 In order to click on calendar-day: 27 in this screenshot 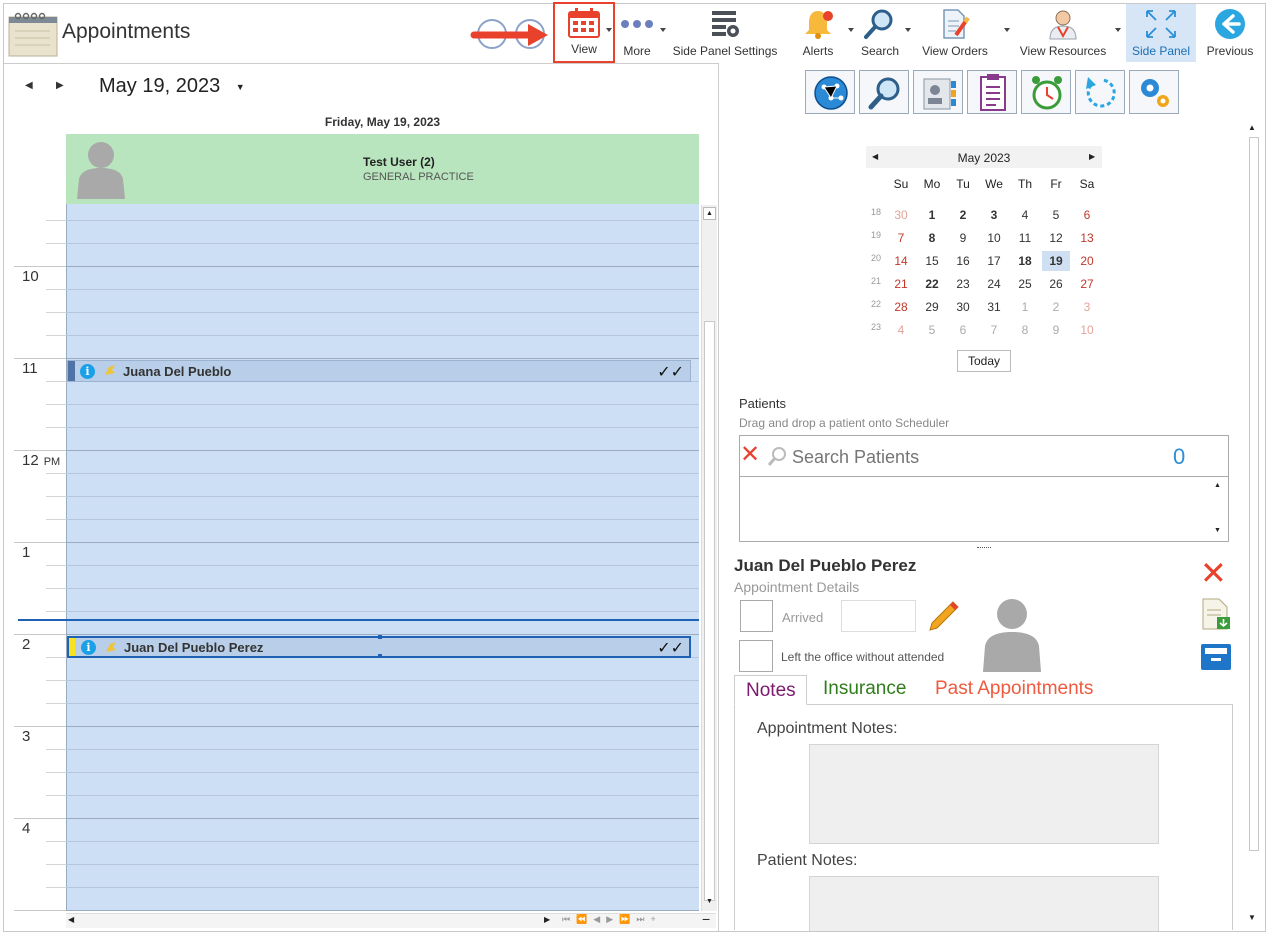, I will do `click(1087, 284)`.